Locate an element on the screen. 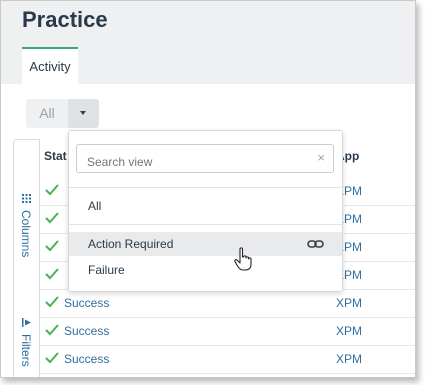 This screenshot has height=385, width=425. link-icon is located at coordinates (315, 244).